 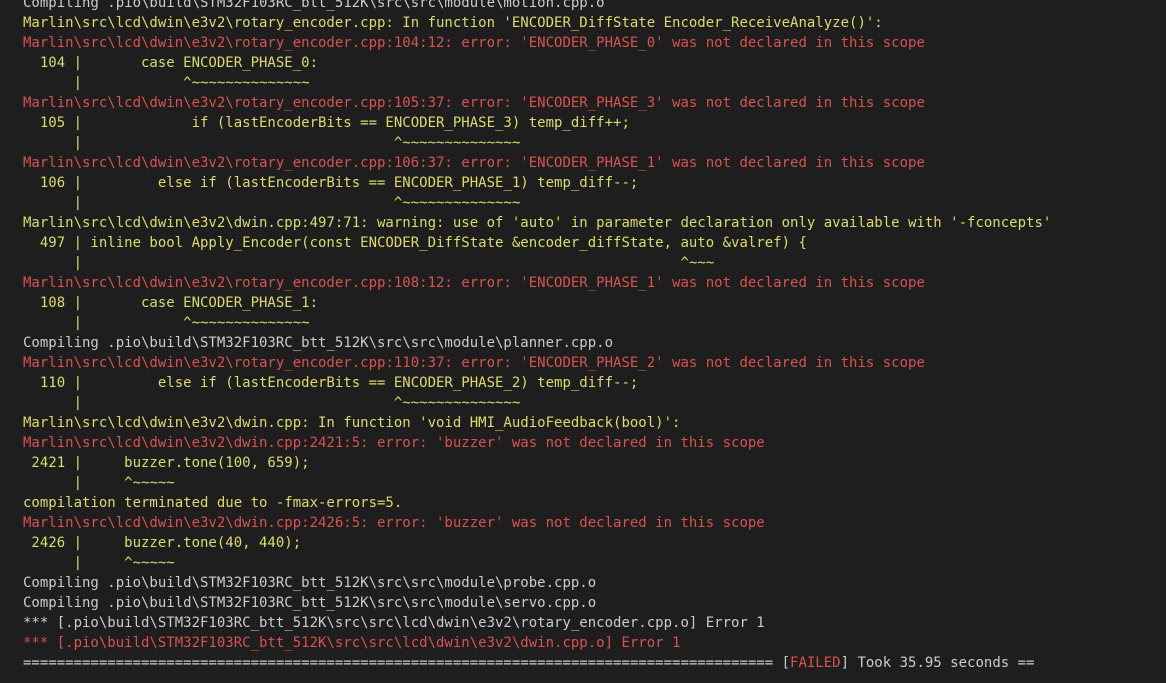 What do you see at coordinates (166, 463) in the screenshot?
I see `line-text: 2421 | buzzer.tone(100, 659);` at bounding box center [166, 463].